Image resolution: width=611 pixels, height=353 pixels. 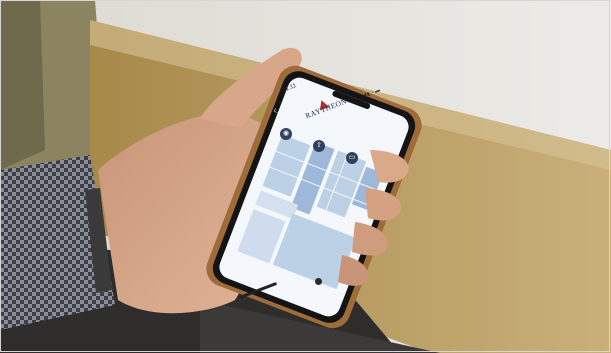 What do you see at coordinates (290, 88) in the screenshot?
I see `status-time: 11:11` at bounding box center [290, 88].